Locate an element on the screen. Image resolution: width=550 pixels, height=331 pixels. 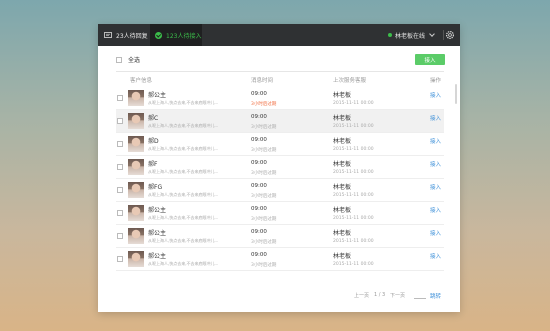
select-all: 全选 is located at coordinates (128, 59).